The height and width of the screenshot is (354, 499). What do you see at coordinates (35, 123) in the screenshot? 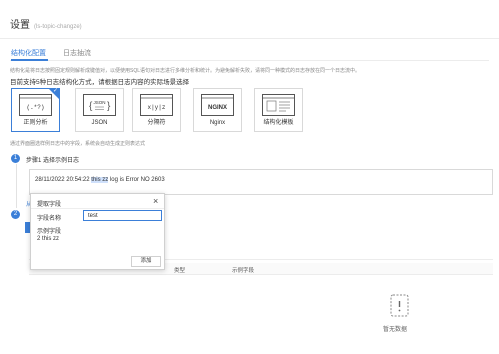
I see `method-label-regex: 正则分析` at bounding box center [35, 123].